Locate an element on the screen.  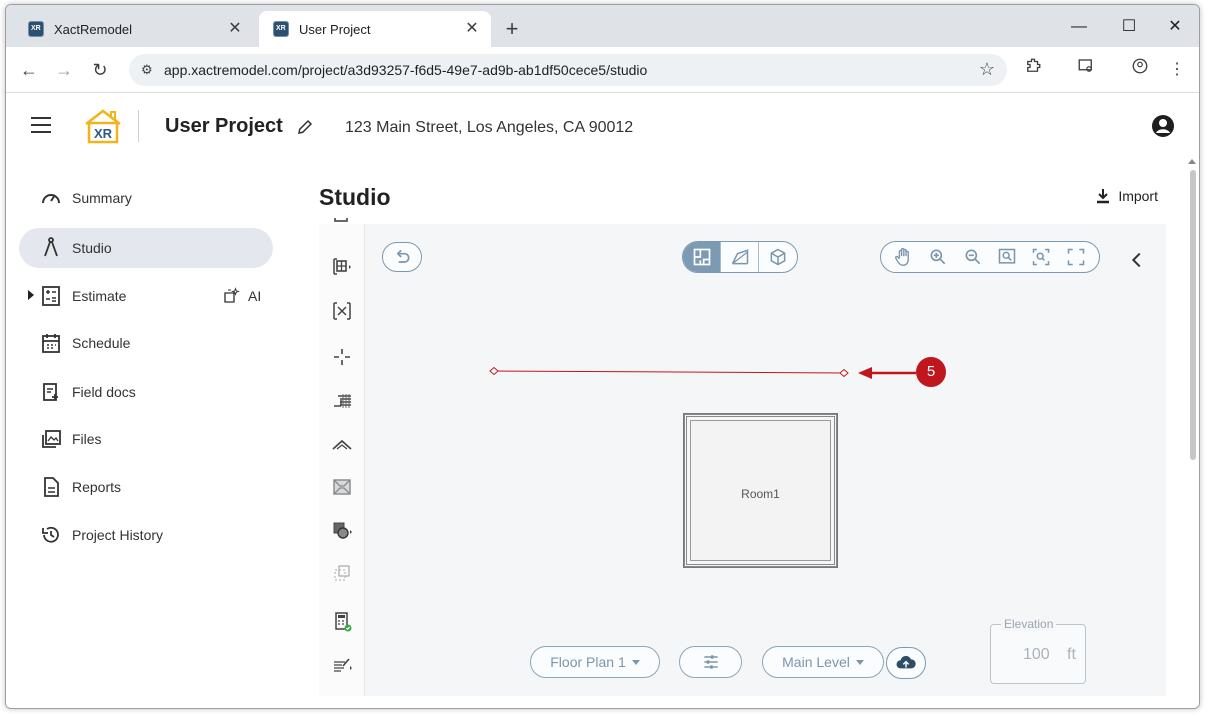
sidebar-item-label: Field docs is located at coordinates (104, 392).